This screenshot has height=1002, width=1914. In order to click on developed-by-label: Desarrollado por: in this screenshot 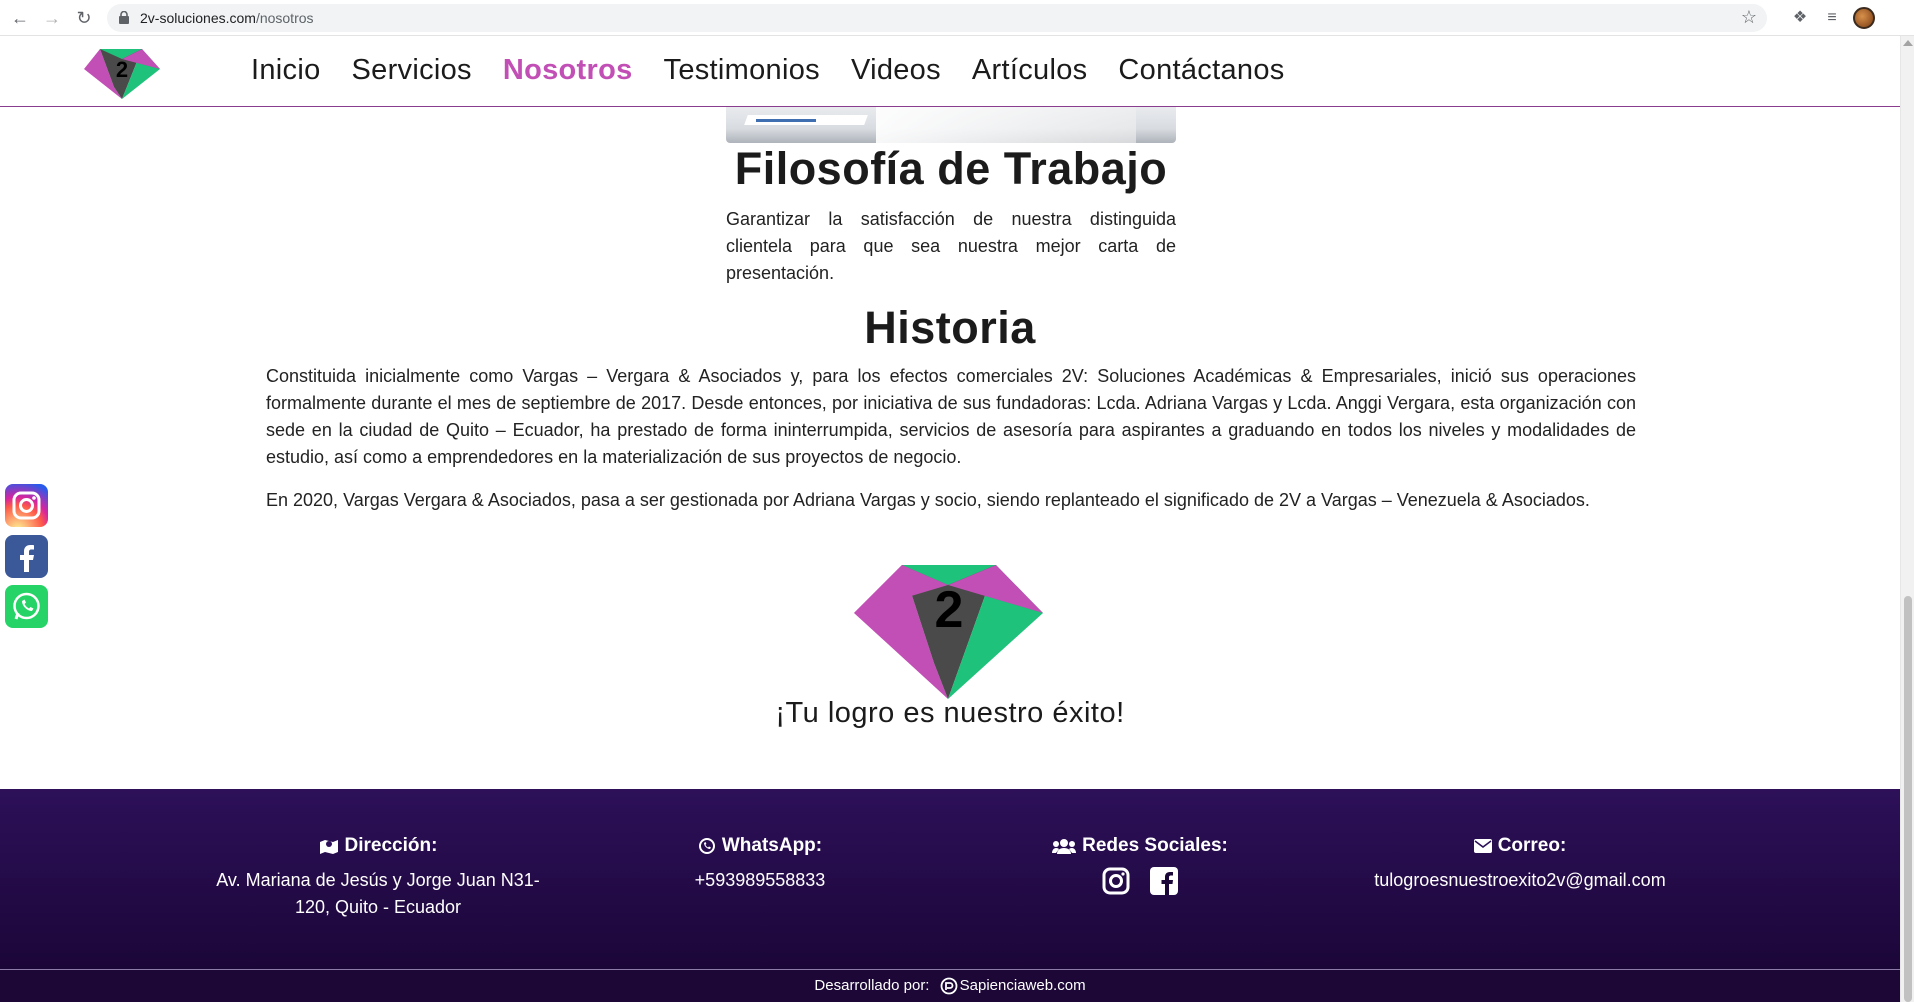, I will do `click(872, 985)`.